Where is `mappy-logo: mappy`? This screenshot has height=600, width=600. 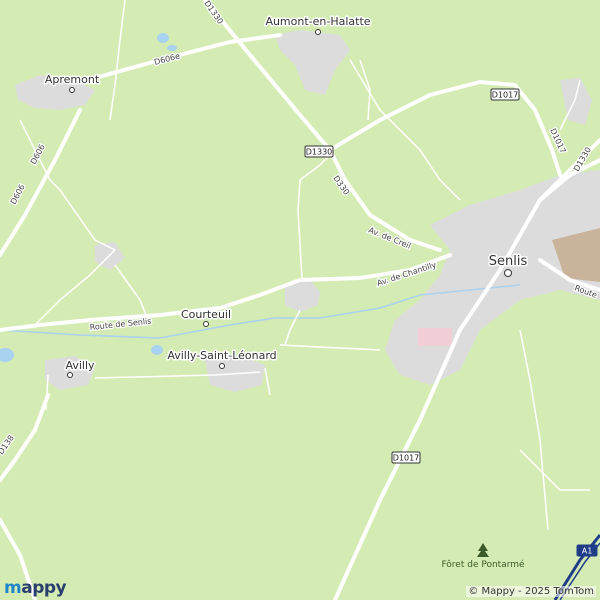 mappy-logo: mappy is located at coordinates (35, 588).